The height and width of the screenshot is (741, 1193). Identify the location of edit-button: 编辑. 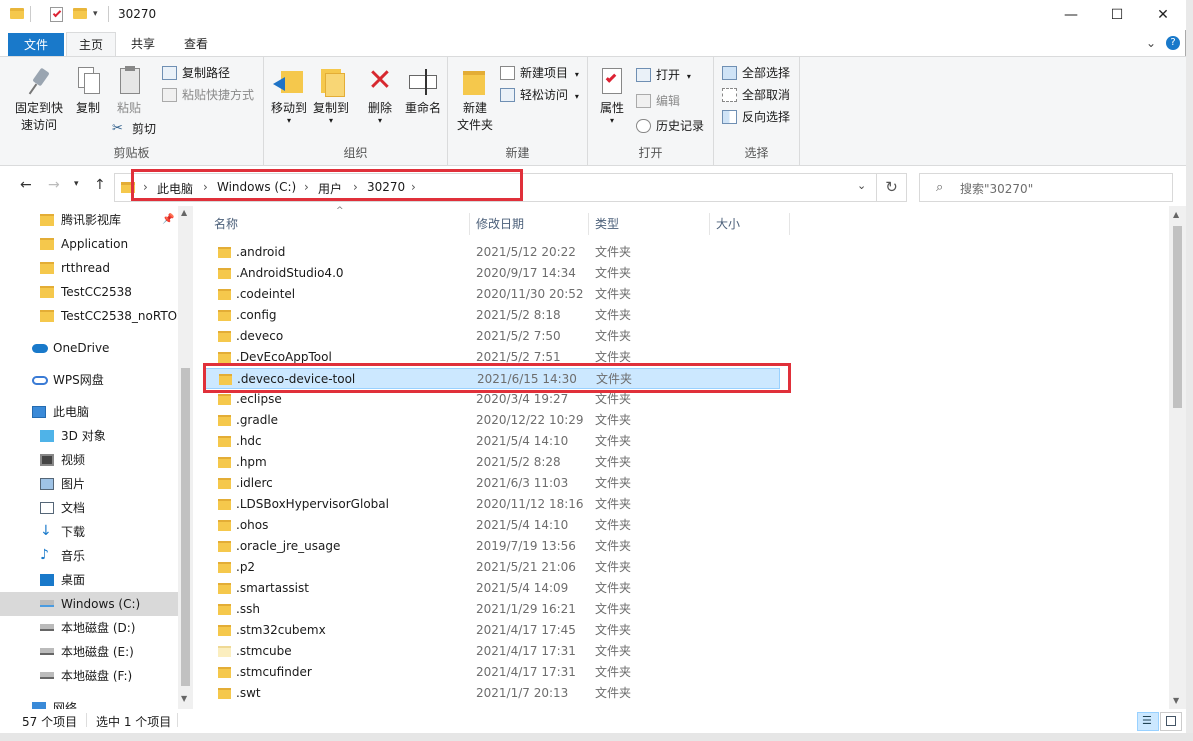
(658, 101).